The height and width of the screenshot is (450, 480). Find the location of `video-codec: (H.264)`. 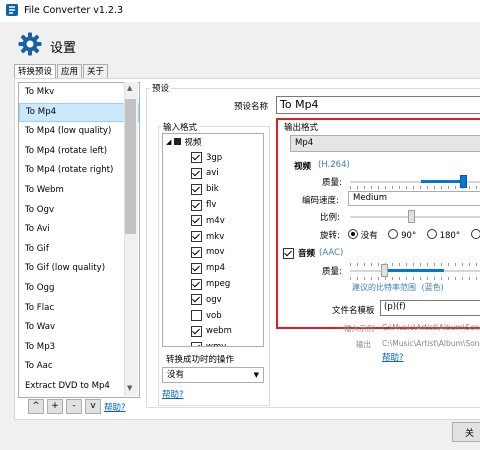

video-codec: (H.264) is located at coordinates (334, 165).